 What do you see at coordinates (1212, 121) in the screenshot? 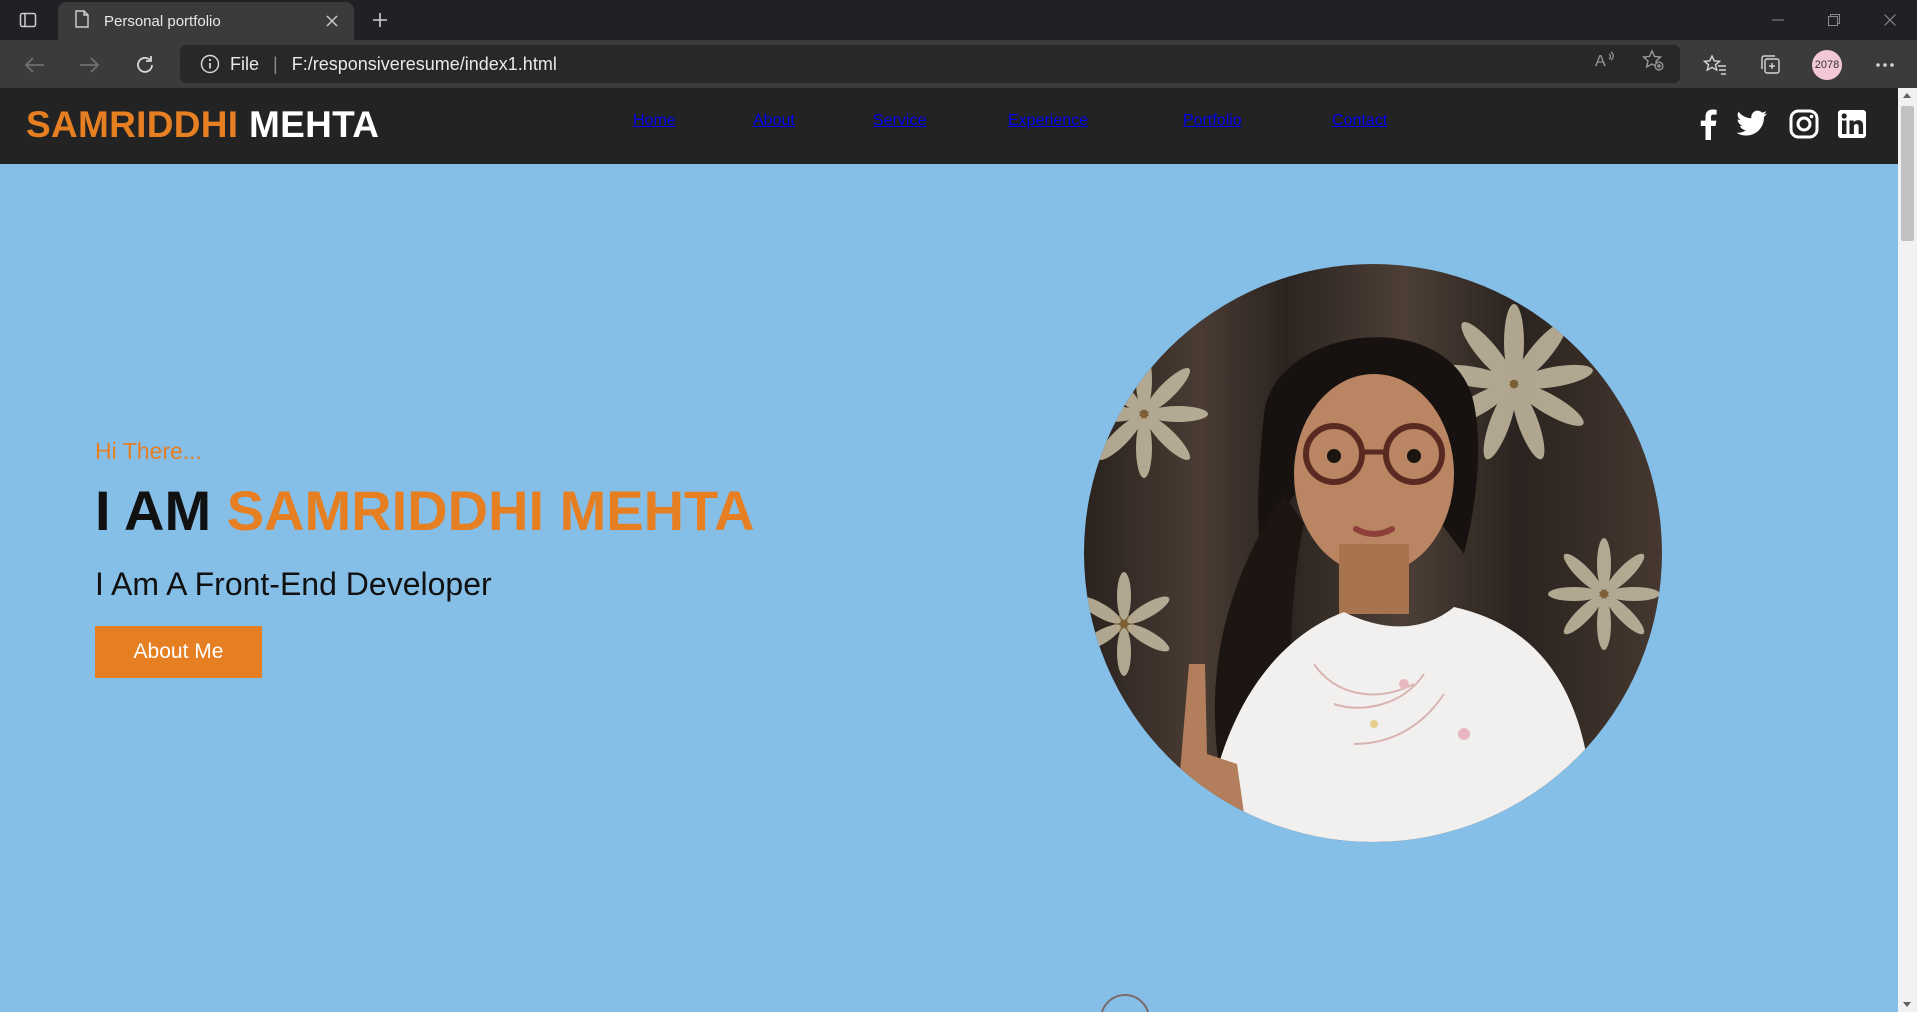
I see `nav-portfolio: Portfolio` at bounding box center [1212, 121].